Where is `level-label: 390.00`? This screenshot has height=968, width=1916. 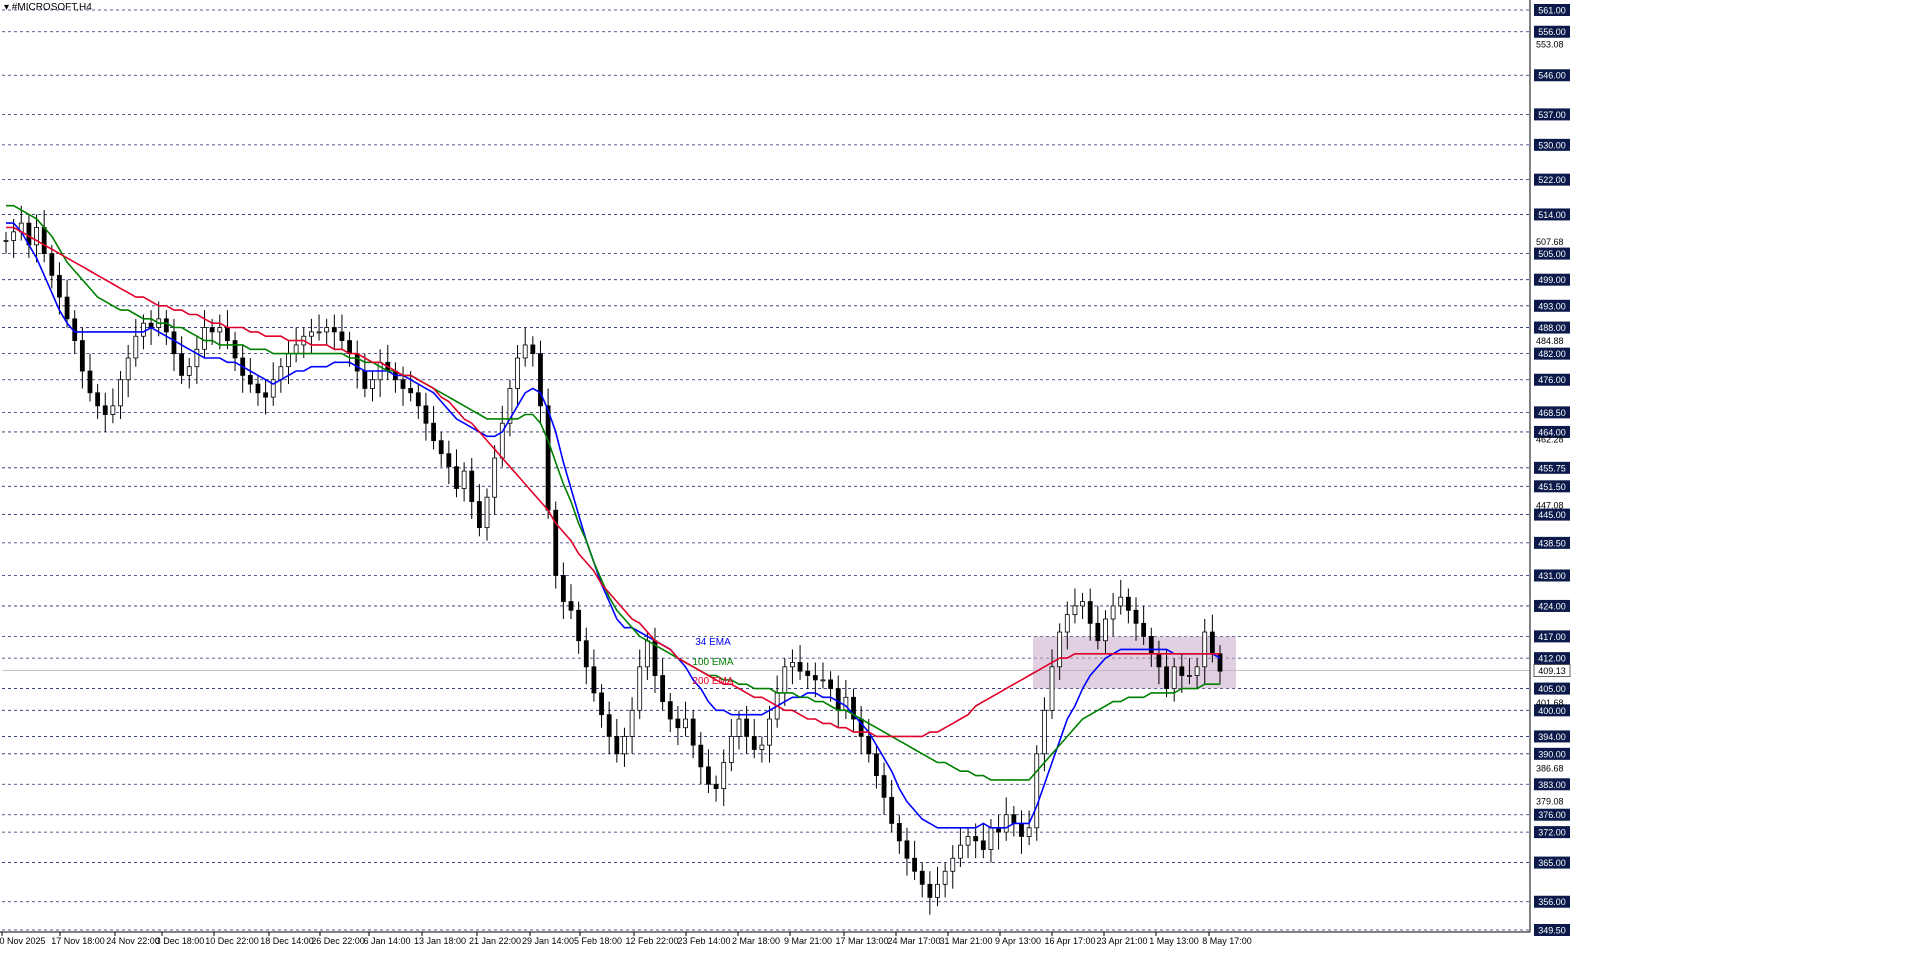 level-label: 390.00 is located at coordinates (1552, 754).